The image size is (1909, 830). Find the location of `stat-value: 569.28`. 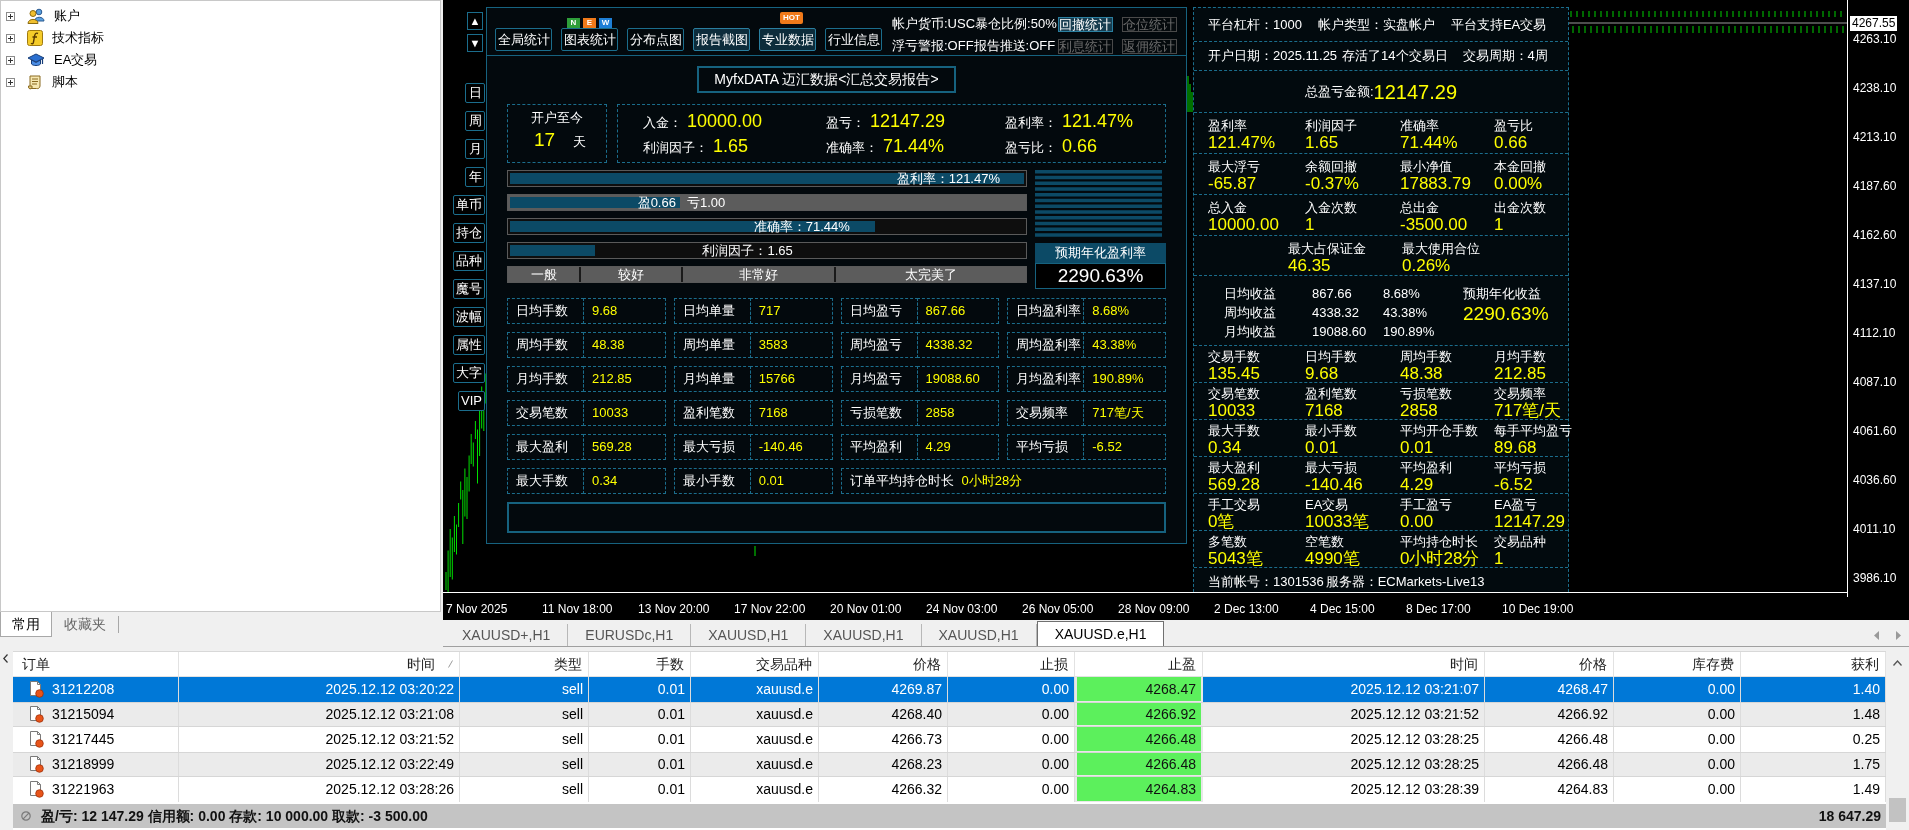

stat-value: 569.28 is located at coordinates (1234, 484).